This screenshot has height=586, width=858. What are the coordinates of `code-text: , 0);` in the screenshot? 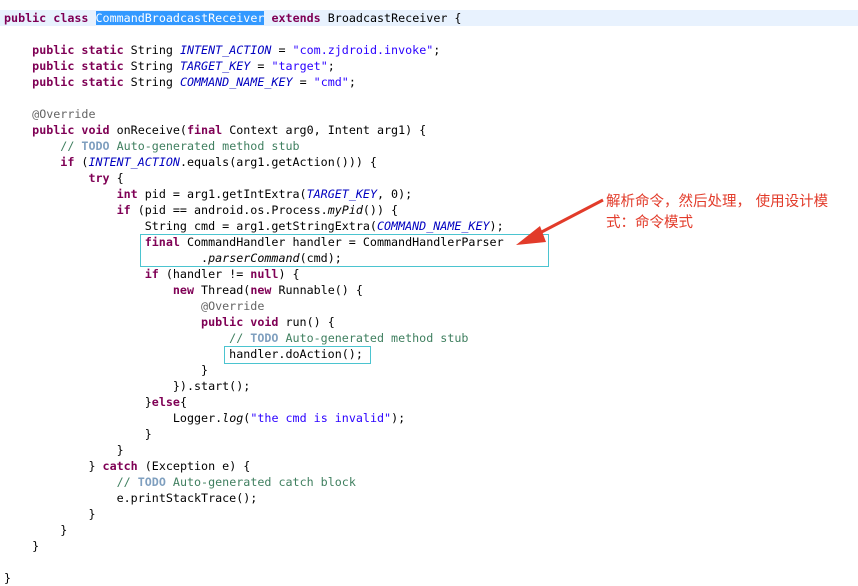 It's located at (394, 194).